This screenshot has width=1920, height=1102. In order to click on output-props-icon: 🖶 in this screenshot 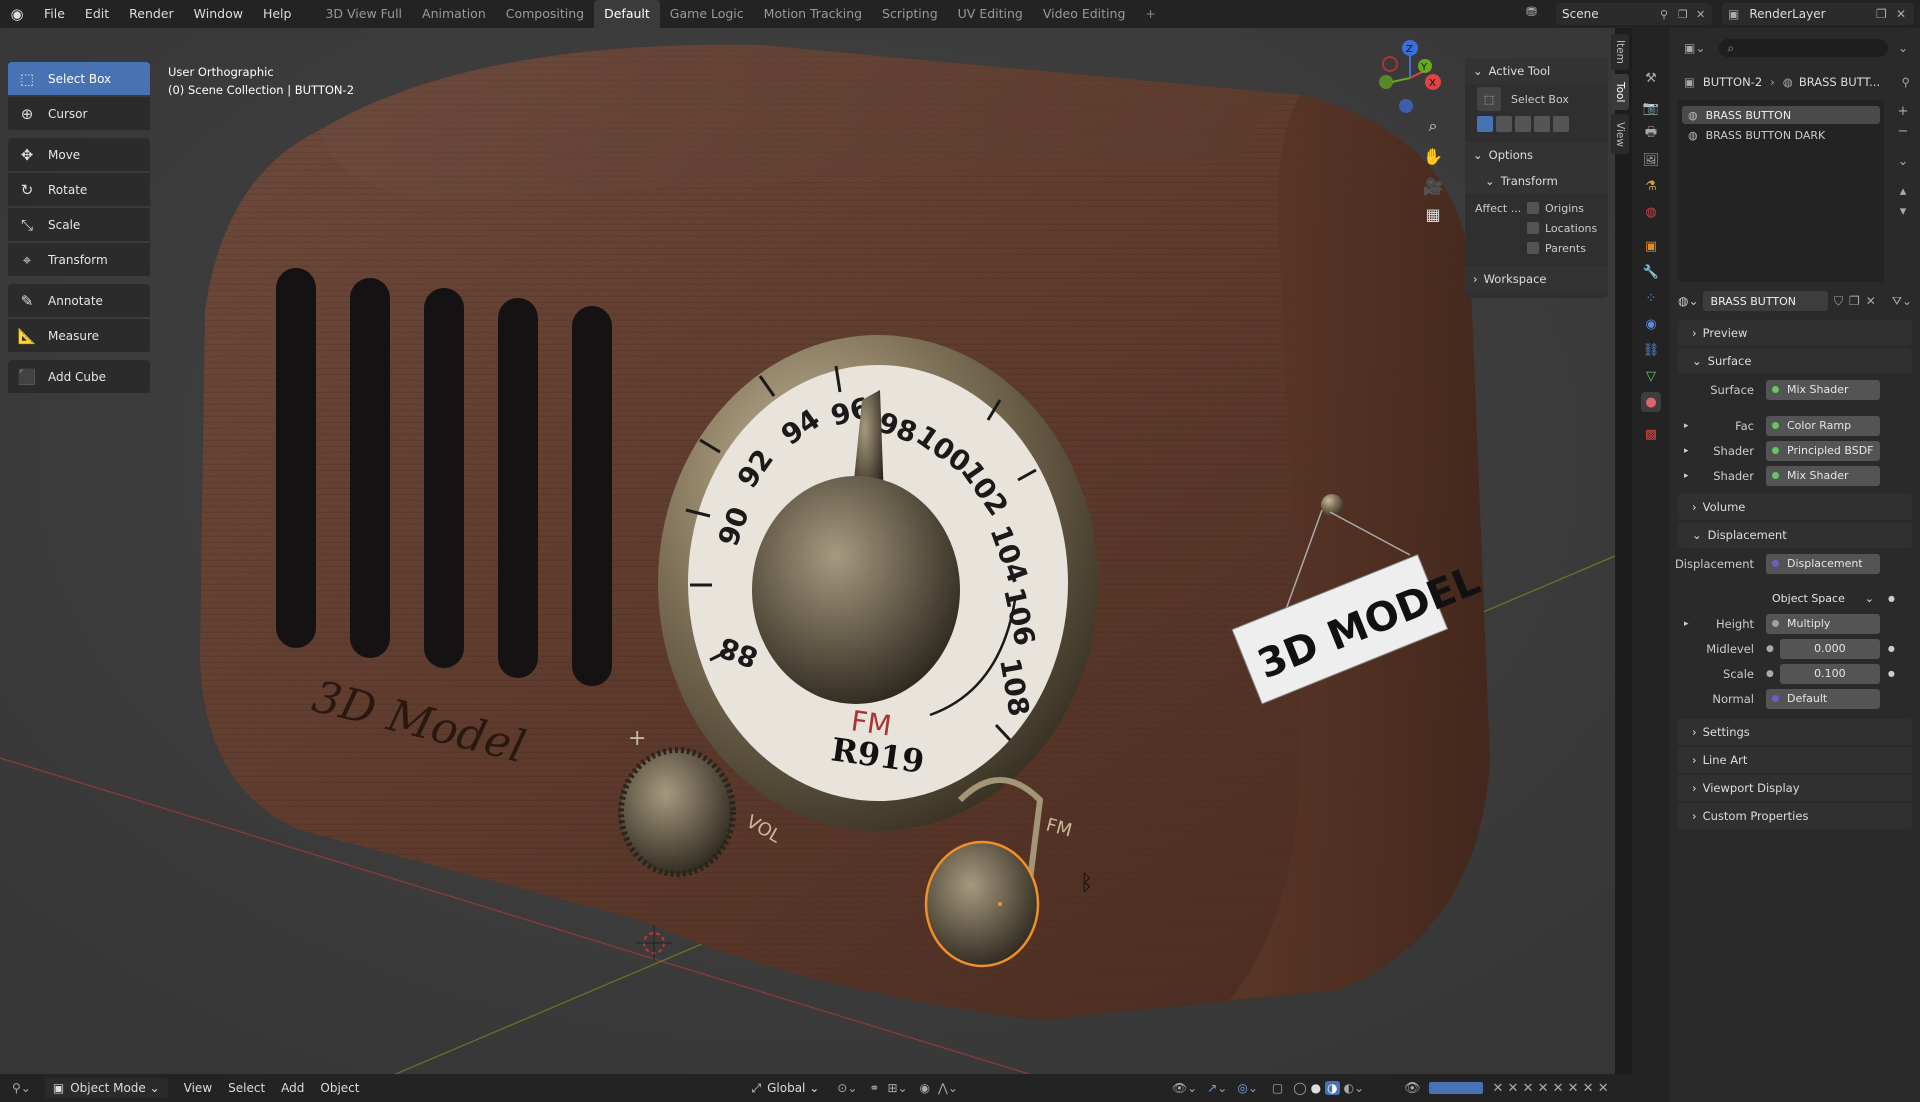, I will do `click(1651, 134)`.